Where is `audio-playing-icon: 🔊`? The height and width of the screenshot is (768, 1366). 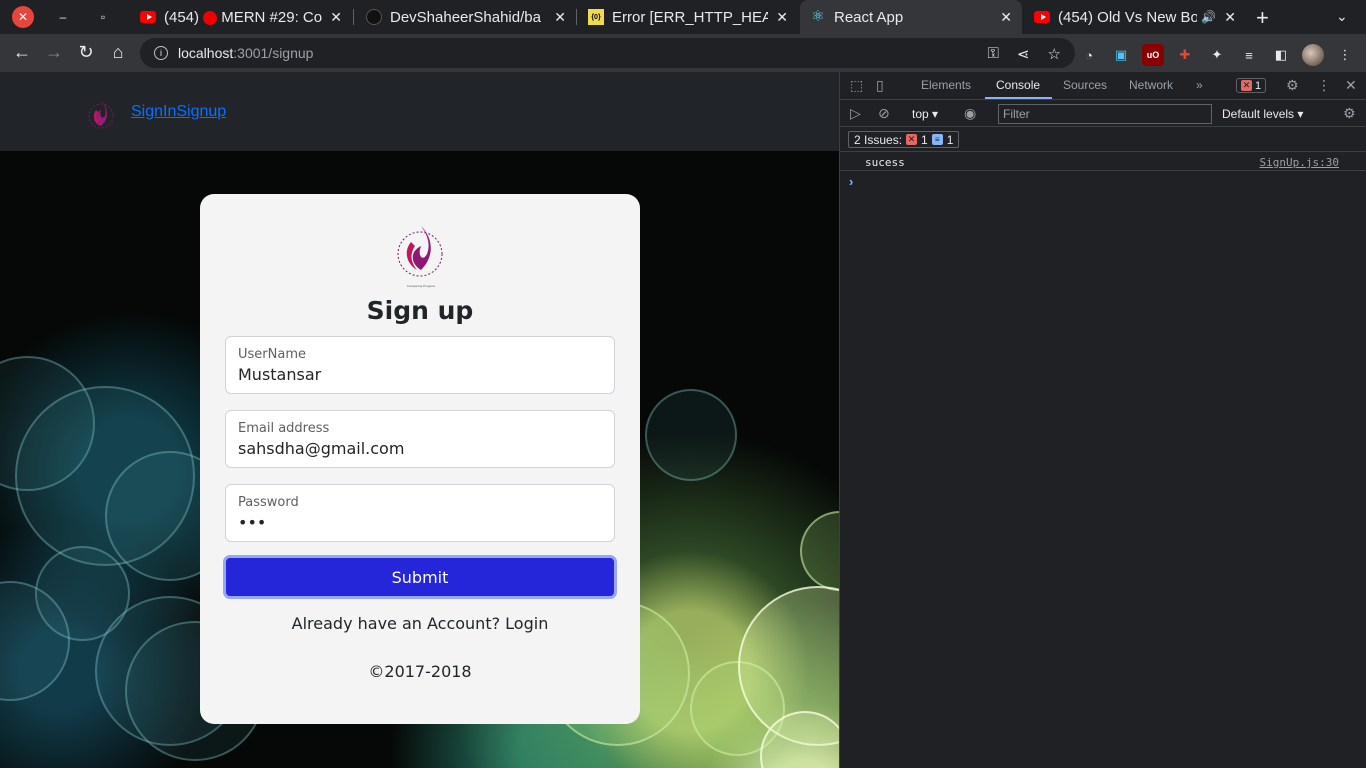
audio-playing-icon: 🔊 is located at coordinates (1208, 17).